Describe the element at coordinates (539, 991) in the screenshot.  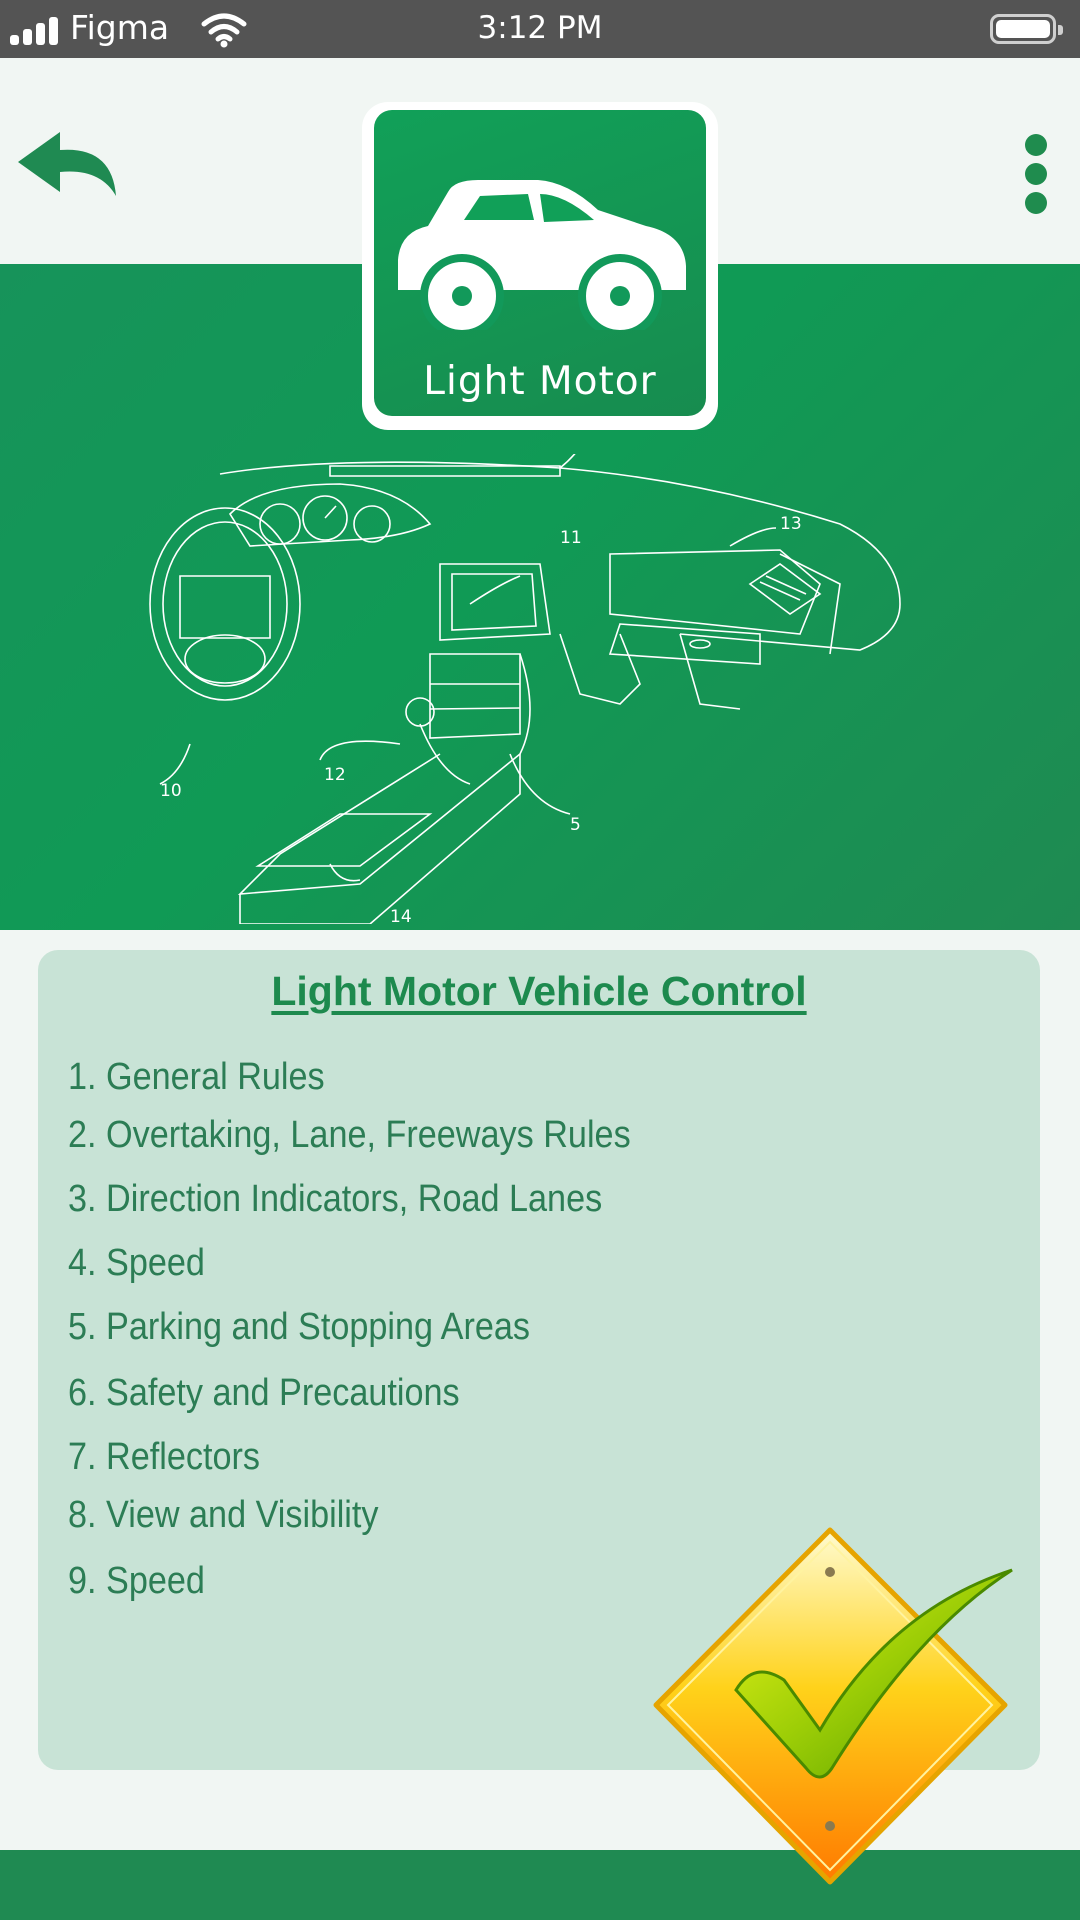
I see `panel-title: Light Motor Vehicle Control` at that location.